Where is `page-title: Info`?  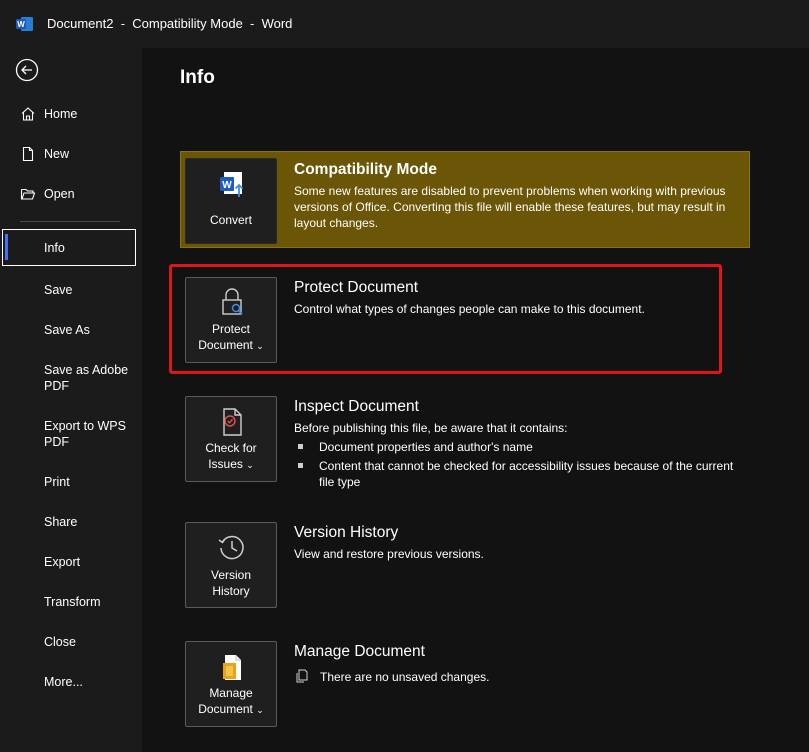
page-title: Info is located at coordinates (197, 77).